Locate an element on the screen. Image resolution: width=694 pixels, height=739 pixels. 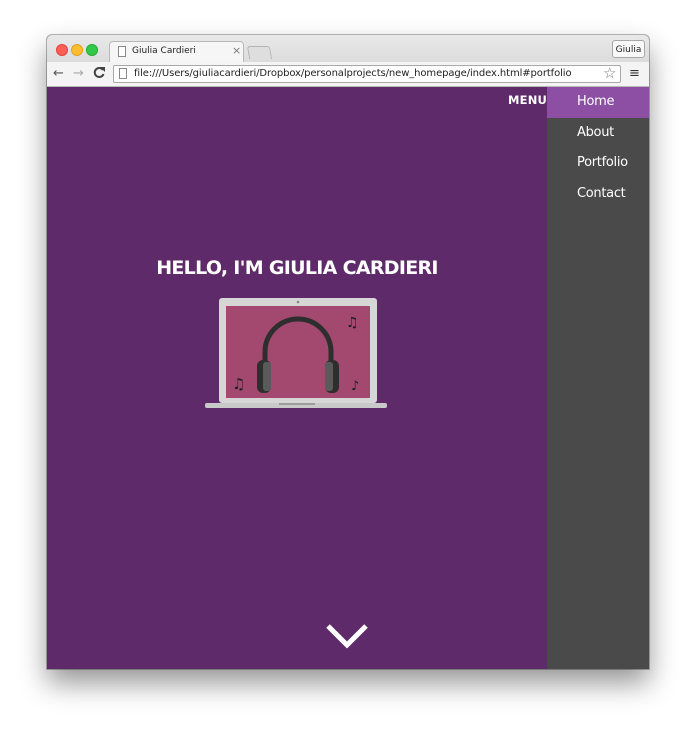
reload-icon is located at coordinates (99, 74).